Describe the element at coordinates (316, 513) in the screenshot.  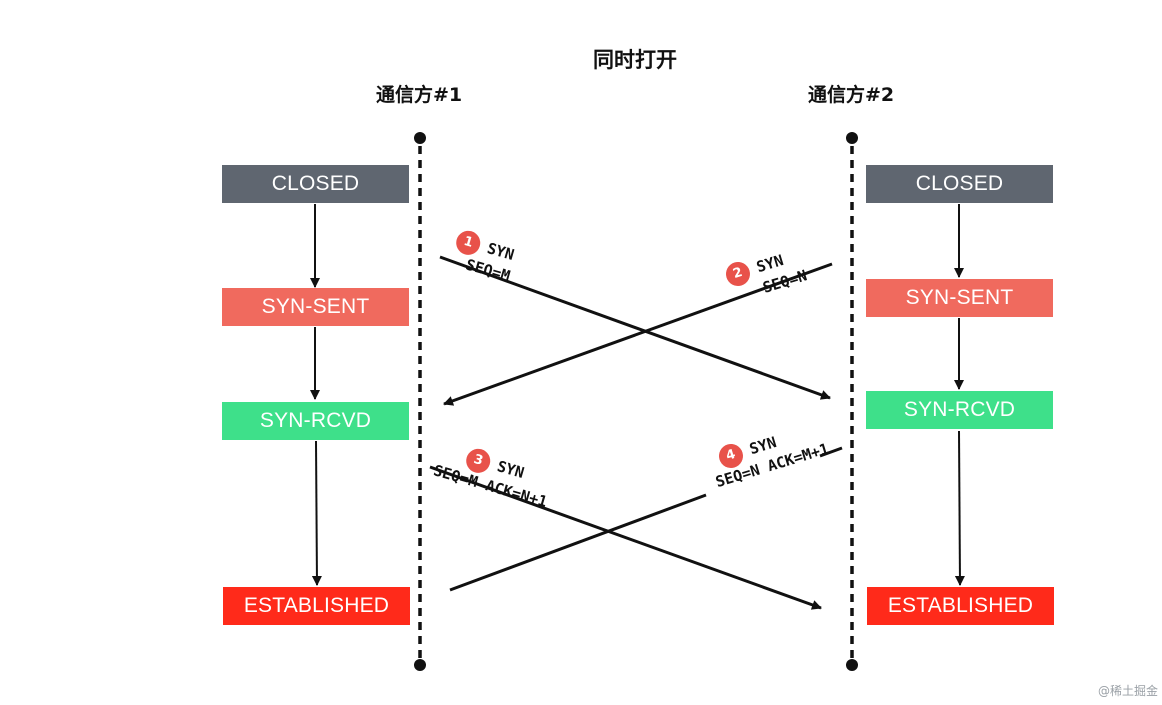
I see `left-synrcvd-to-established-arrow` at that location.